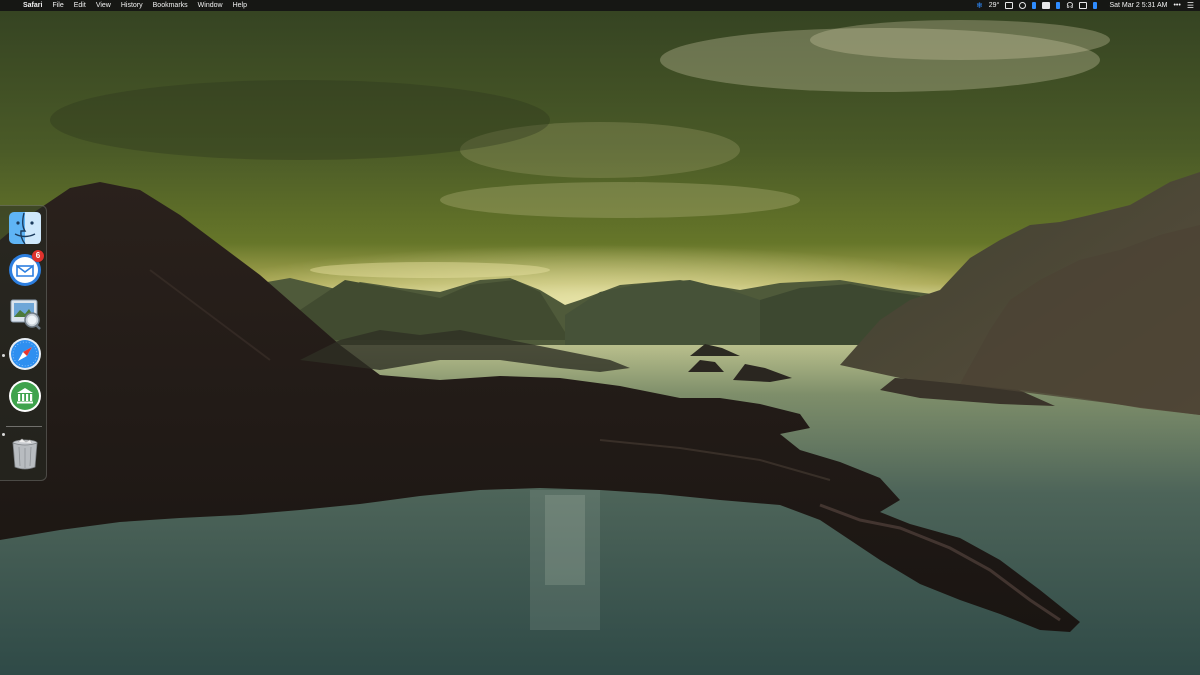 This screenshot has height=675, width=1200. What do you see at coordinates (1176, 5) in the screenshot?
I see `spotlight-icon: •••` at bounding box center [1176, 5].